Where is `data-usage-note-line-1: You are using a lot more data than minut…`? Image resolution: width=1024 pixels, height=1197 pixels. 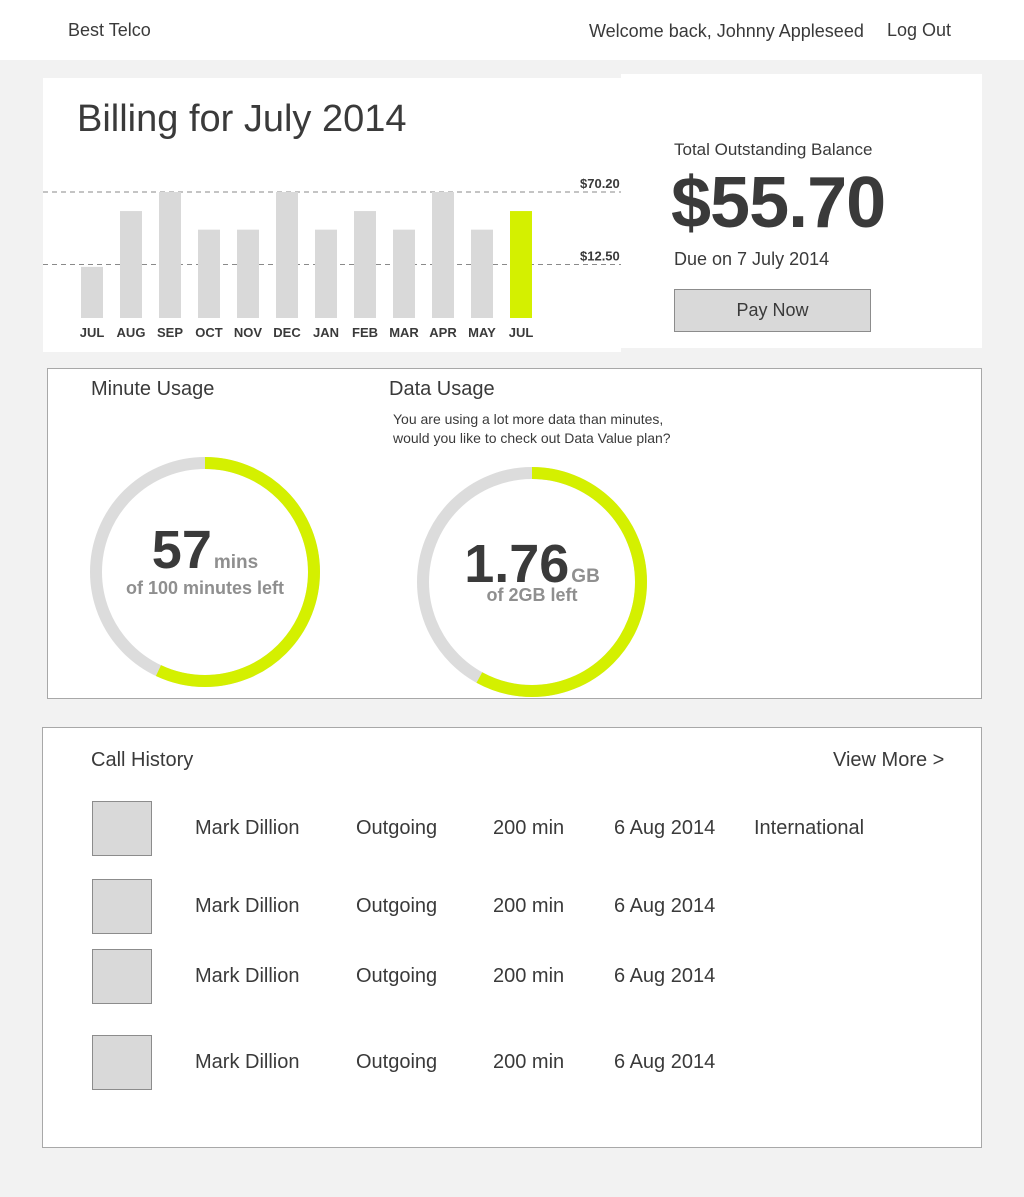 data-usage-note-line-1: You are using a lot more data than minut… is located at coordinates (528, 419).